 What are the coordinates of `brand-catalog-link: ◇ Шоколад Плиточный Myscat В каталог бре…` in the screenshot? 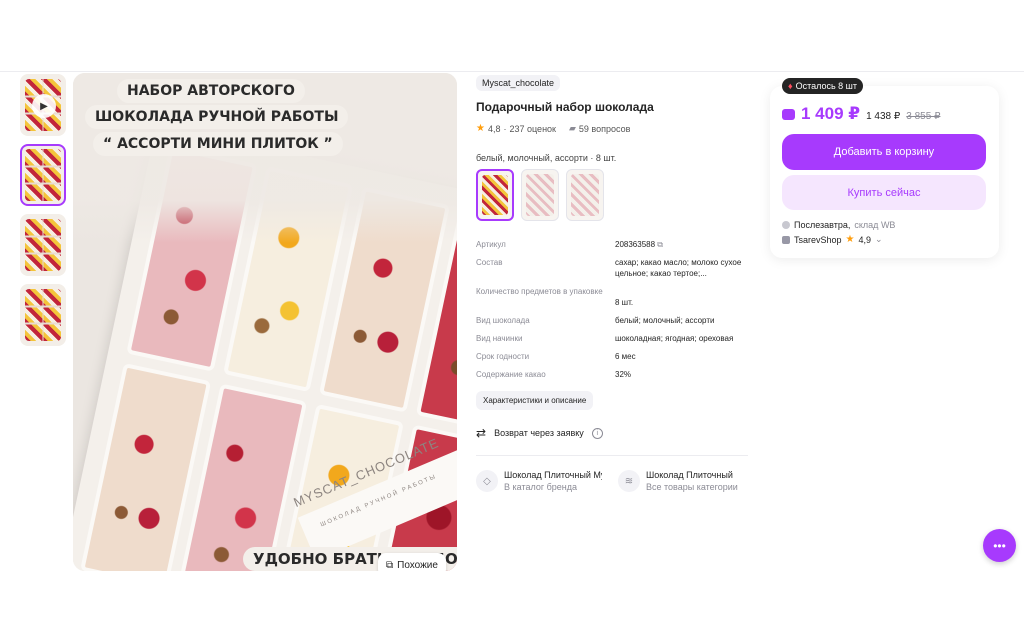 It's located at (542, 481).